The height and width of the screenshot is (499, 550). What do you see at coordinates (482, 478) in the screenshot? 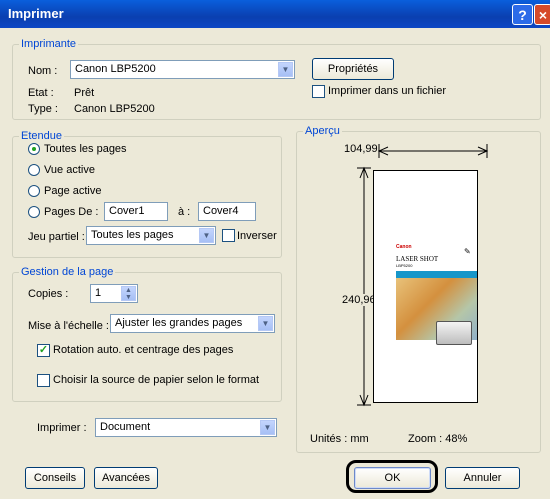
I see `cancel-button: Annuler` at bounding box center [482, 478].